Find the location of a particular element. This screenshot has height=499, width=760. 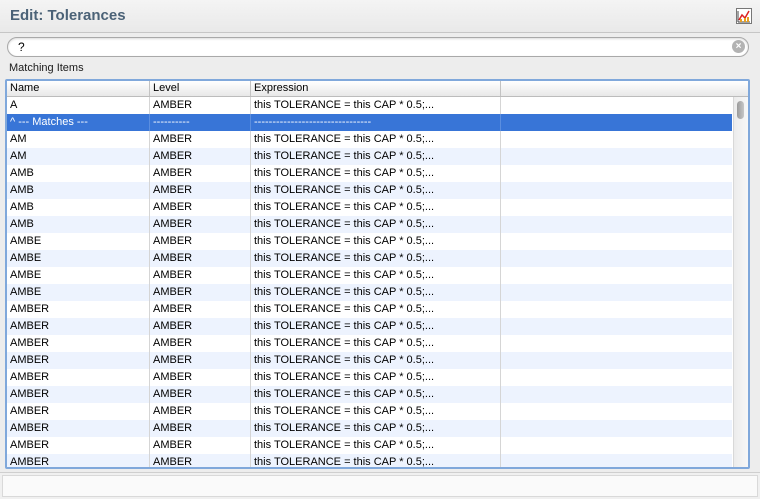

scrollbar-thumb is located at coordinates (740, 110).